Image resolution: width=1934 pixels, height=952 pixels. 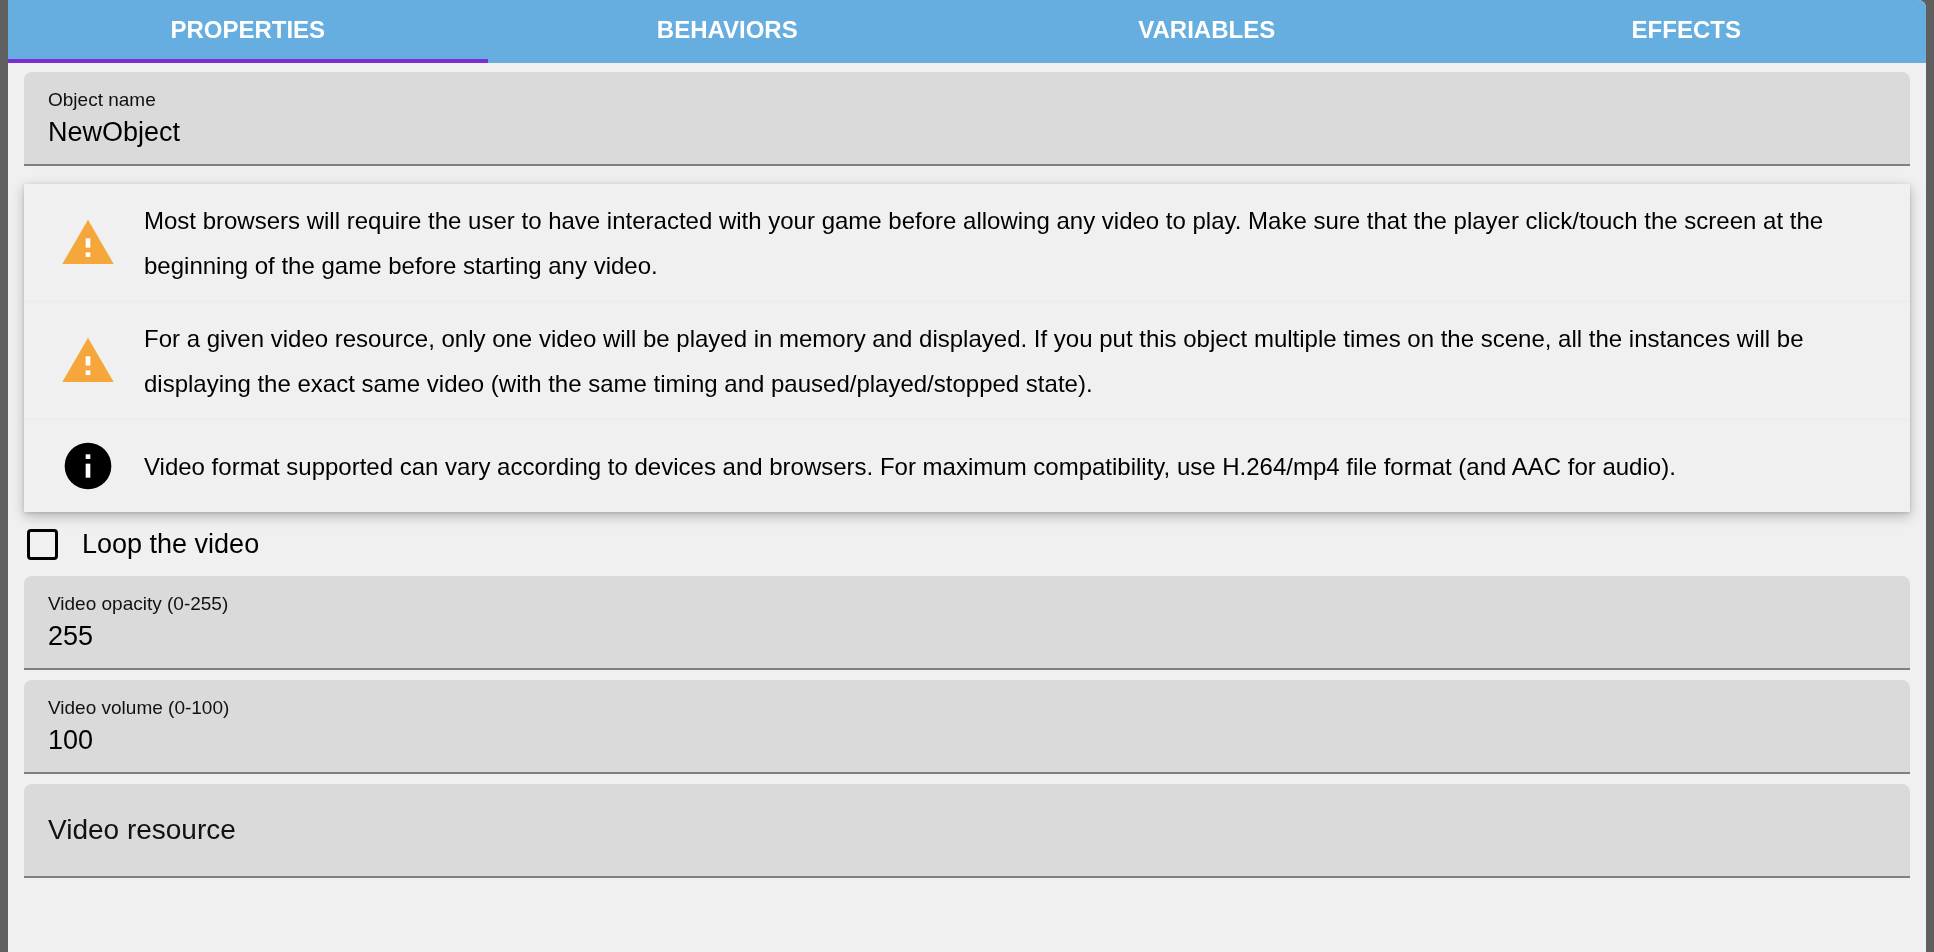 What do you see at coordinates (138, 603) in the screenshot?
I see `field-label: Video opacity (0-255)` at bounding box center [138, 603].